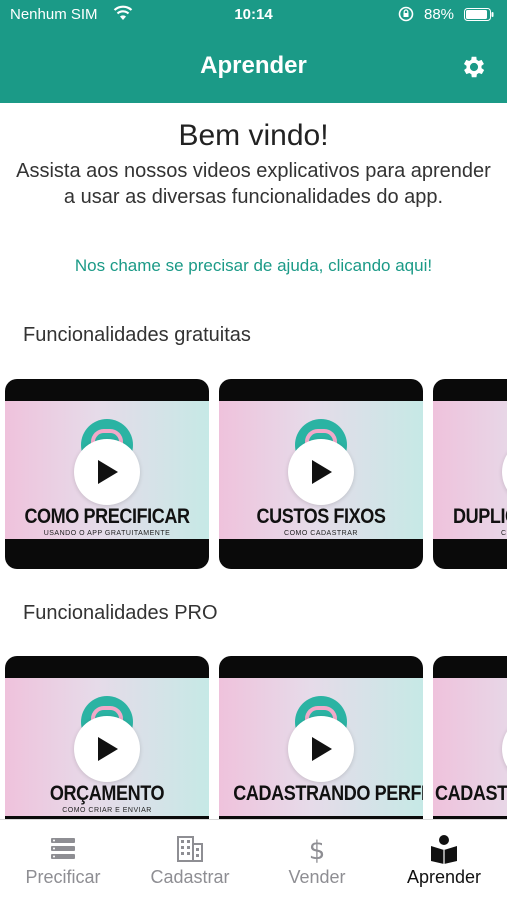 The height and width of the screenshot is (901, 507). Describe the element at coordinates (107, 516) in the screenshot. I see `video-title: COMO PRECIFICAR` at that location.